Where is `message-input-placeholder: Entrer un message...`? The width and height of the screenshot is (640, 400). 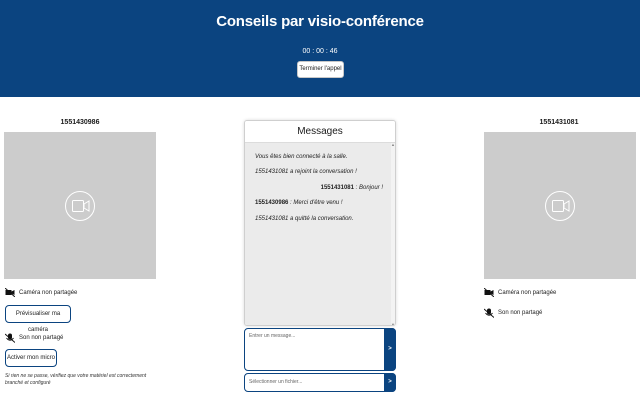 message-input-placeholder: Entrer un message... is located at coordinates (272, 336).